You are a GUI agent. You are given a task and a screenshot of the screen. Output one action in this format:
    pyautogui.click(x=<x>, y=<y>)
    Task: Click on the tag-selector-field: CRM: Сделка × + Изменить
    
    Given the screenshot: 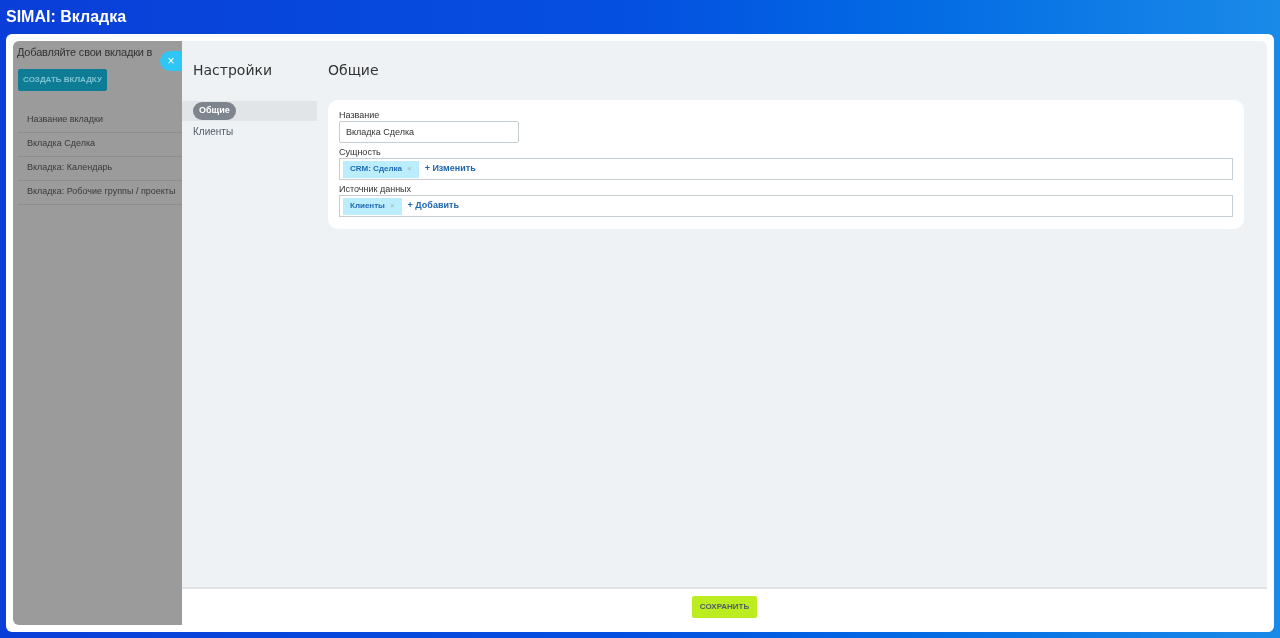 What is the action you would take?
    pyautogui.click(x=786, y=169)
    